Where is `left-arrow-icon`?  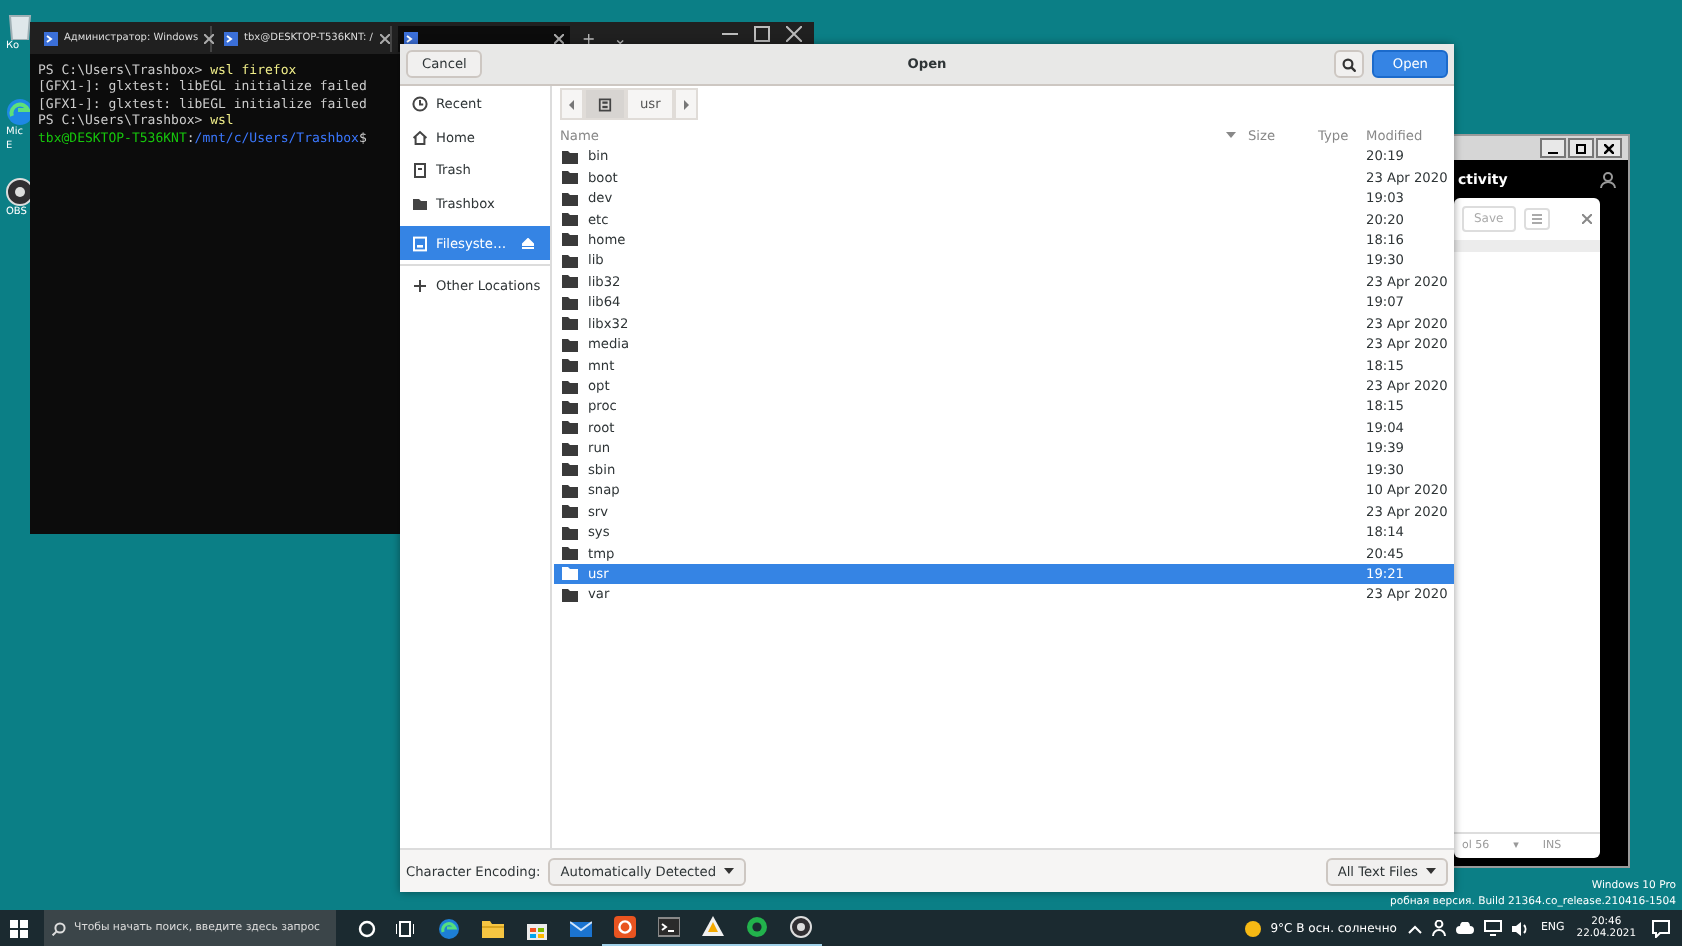
left-arrow-icon is located at coordinates (572, 104).